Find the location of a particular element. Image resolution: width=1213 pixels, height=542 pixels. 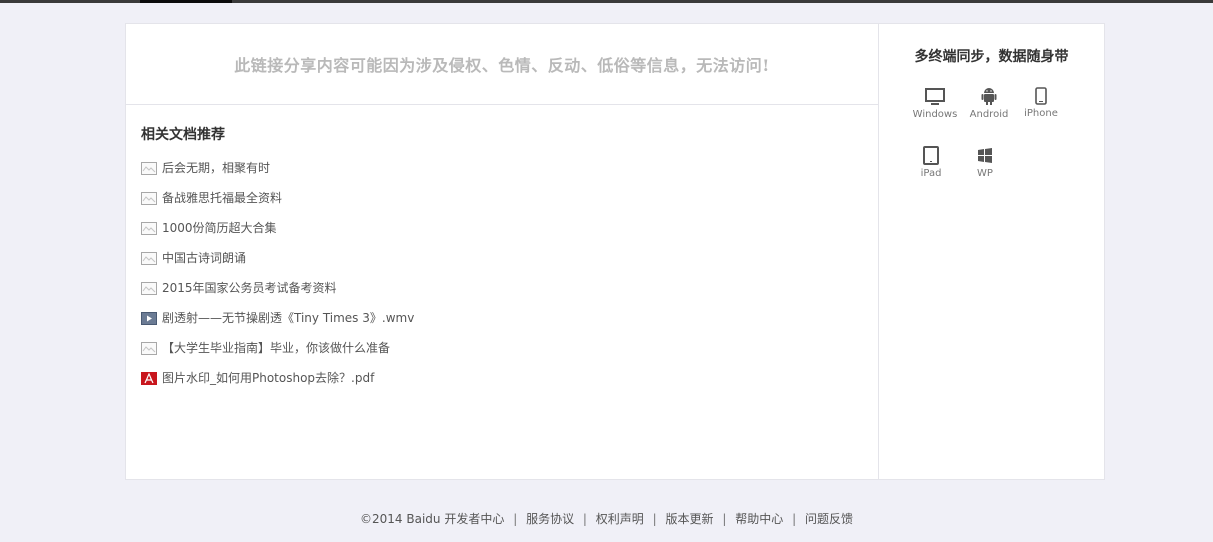

pdf-file-icon is located at coordinates (149, 378).